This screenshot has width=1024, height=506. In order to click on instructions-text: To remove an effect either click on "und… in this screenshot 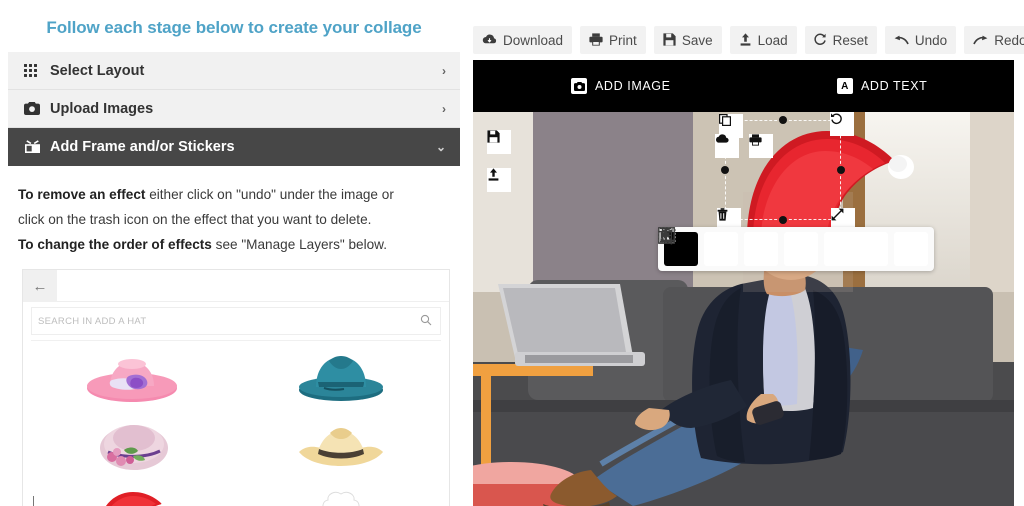, I will do `click(234, 214)`.